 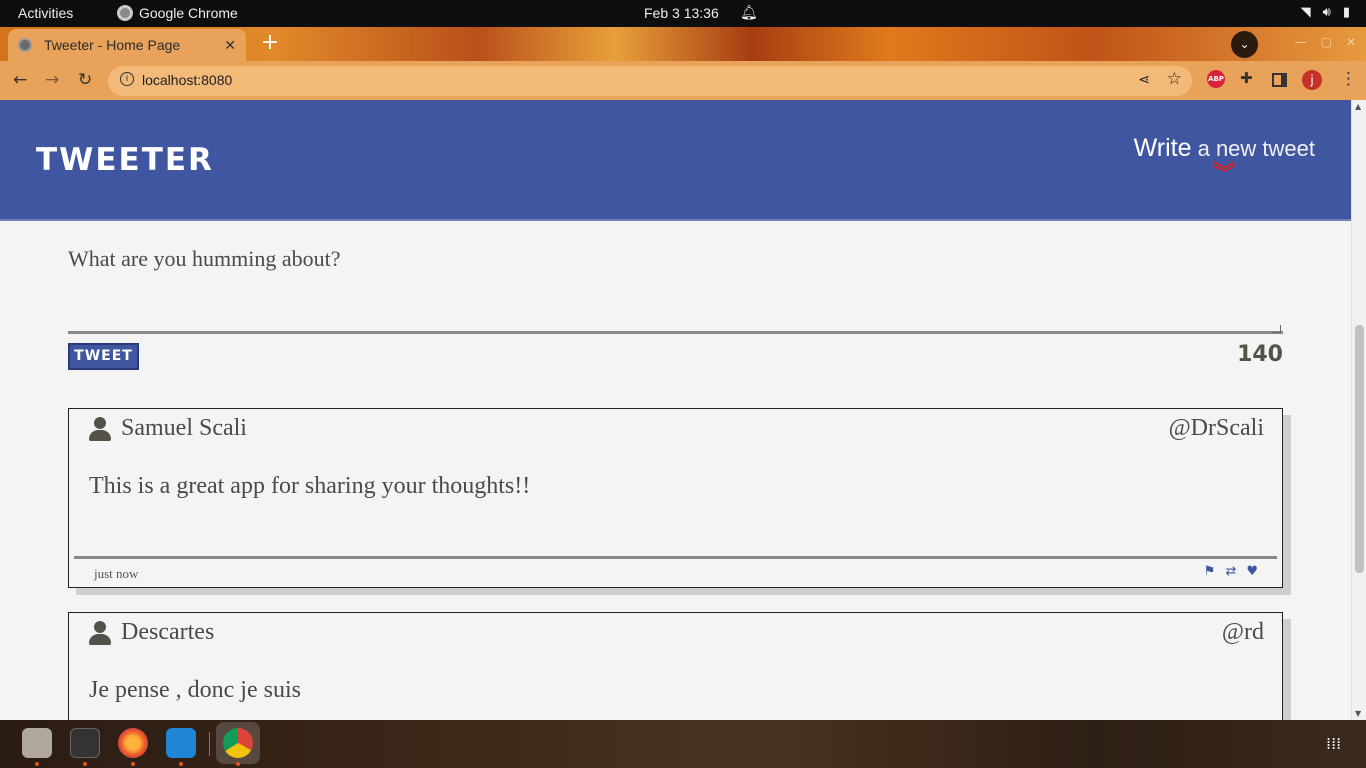 I want to click on minimize-icon: —, so click(x=1301, y=42).